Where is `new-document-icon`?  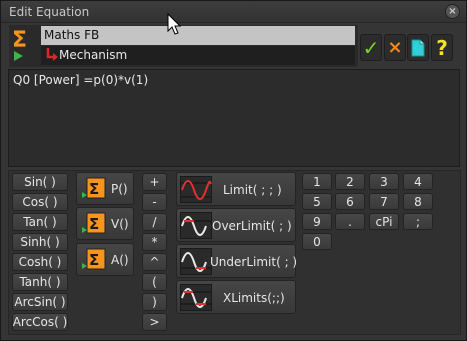
new-document-icon is located at coordinates (418, 47).